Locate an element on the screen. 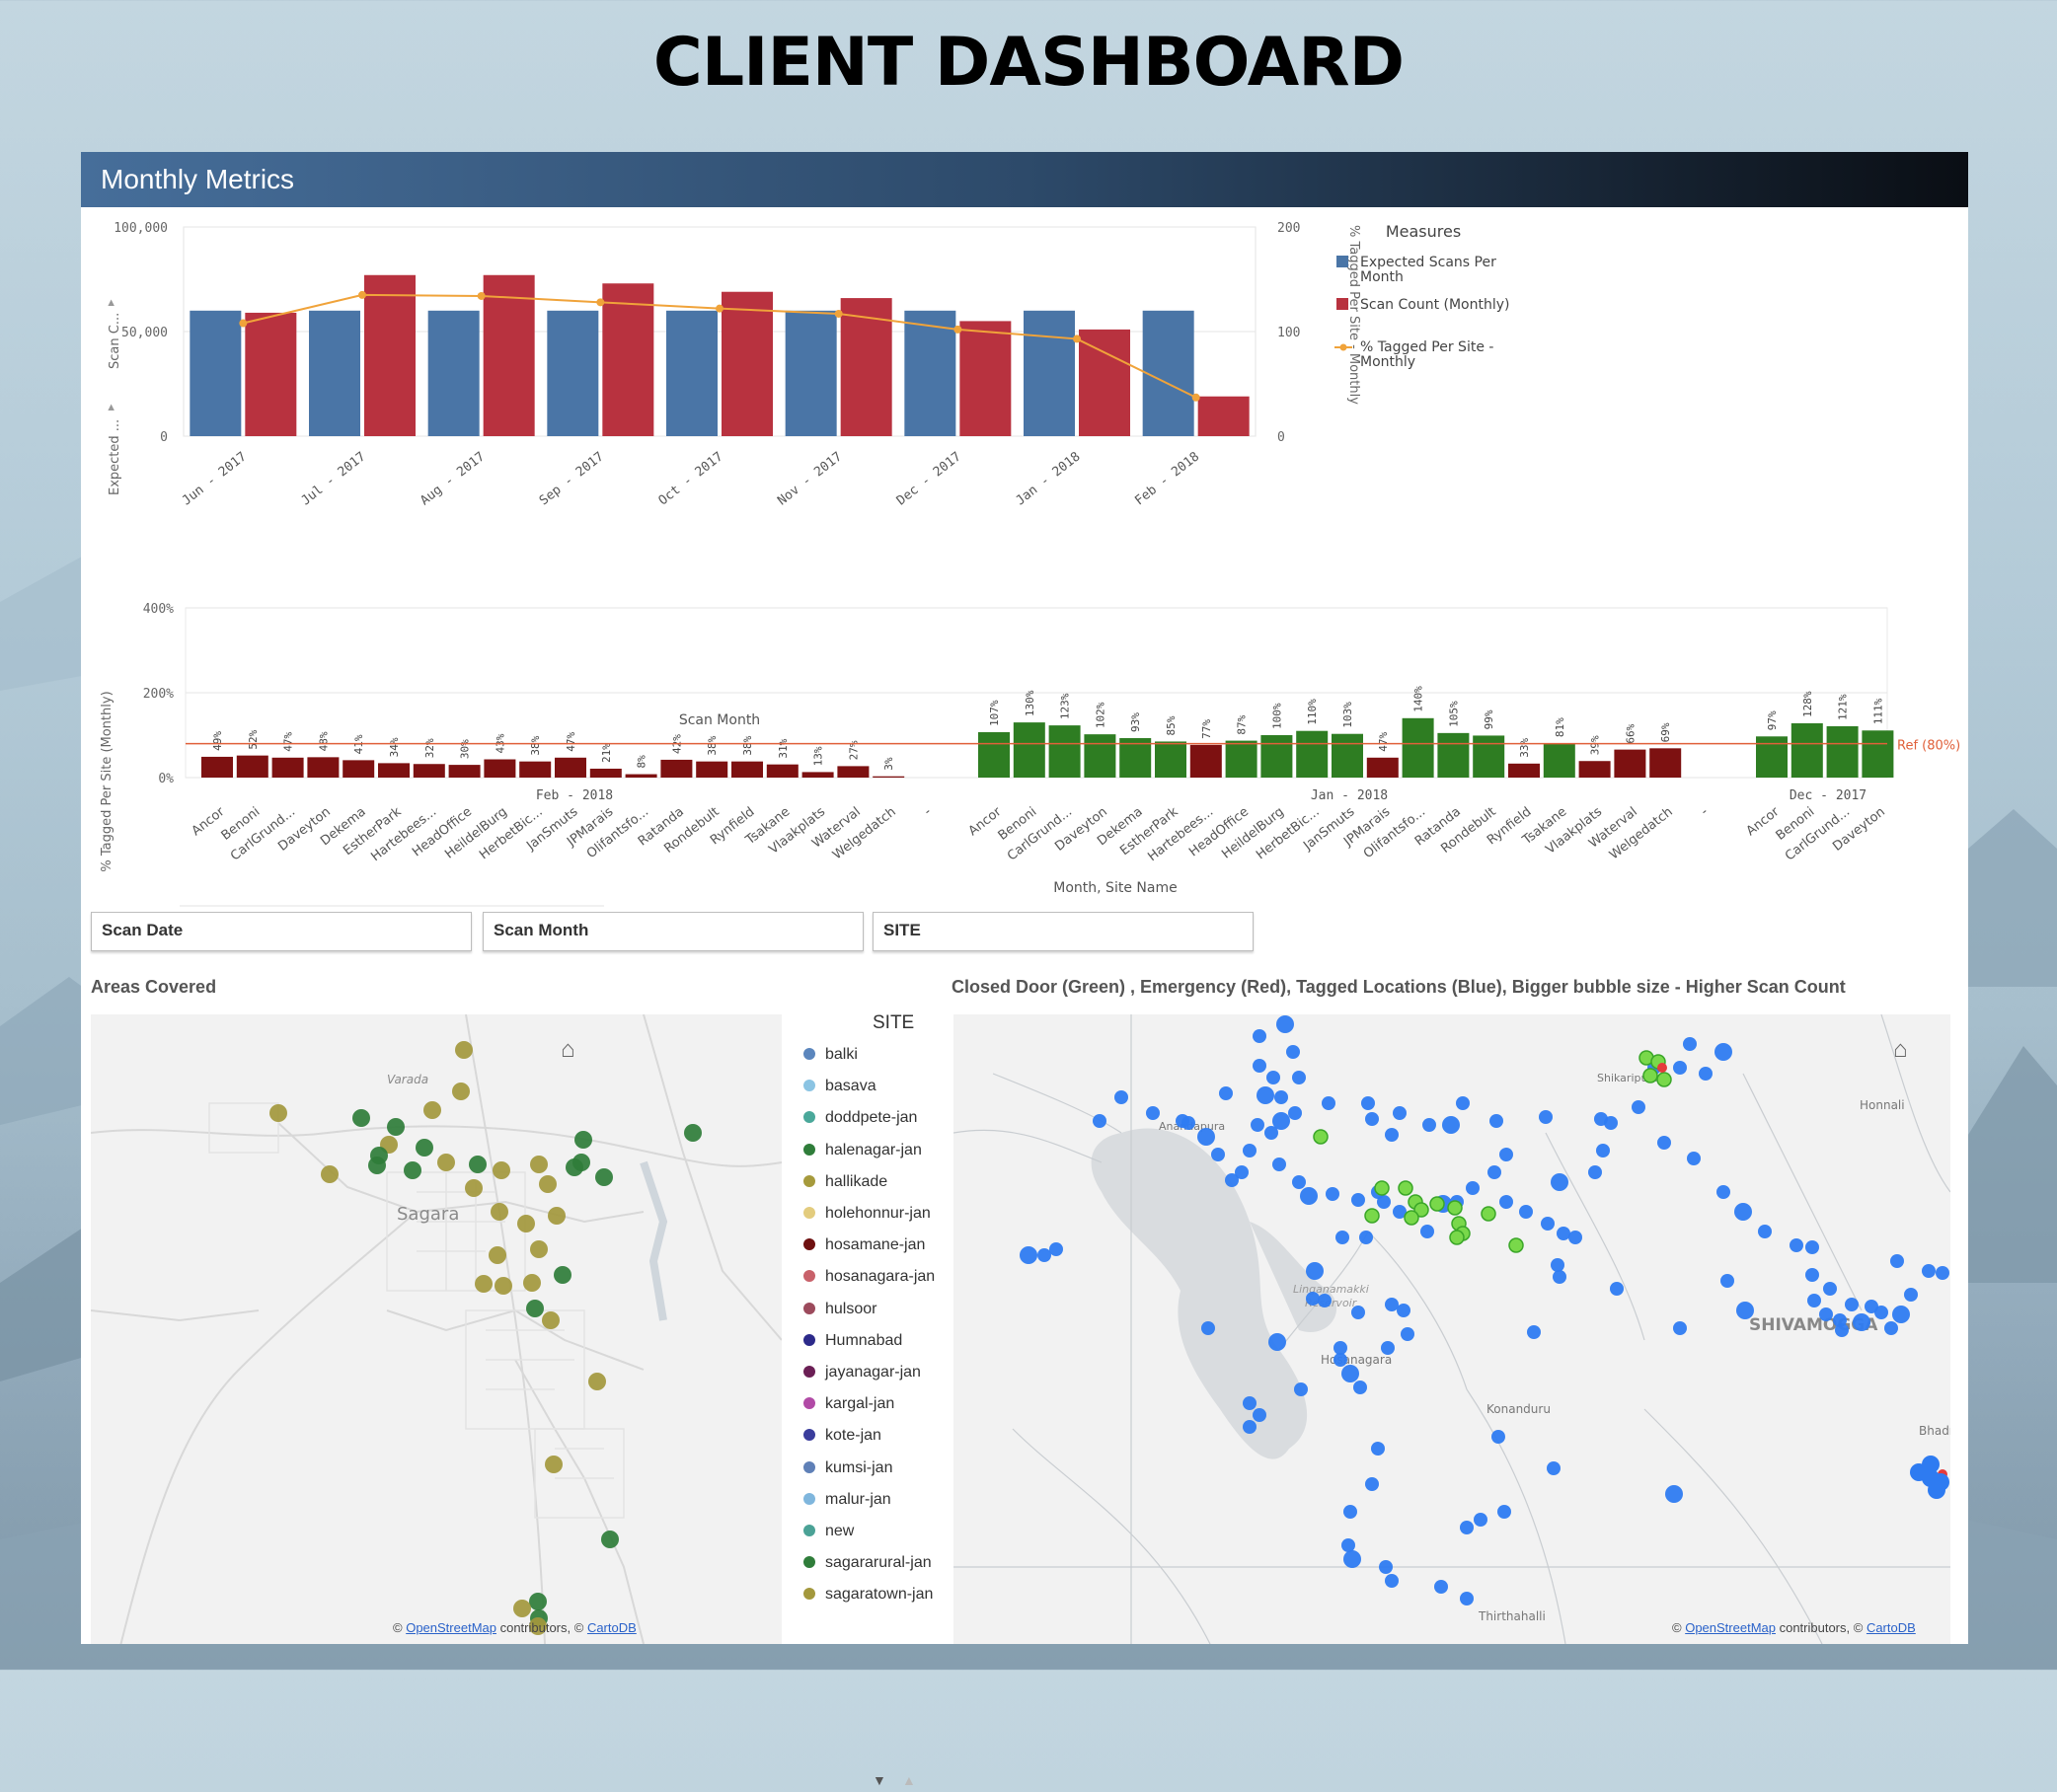 This screenshot has height=1792, width=2057. site-legend-item: kote-jan is located at coordinates (842, 1436).